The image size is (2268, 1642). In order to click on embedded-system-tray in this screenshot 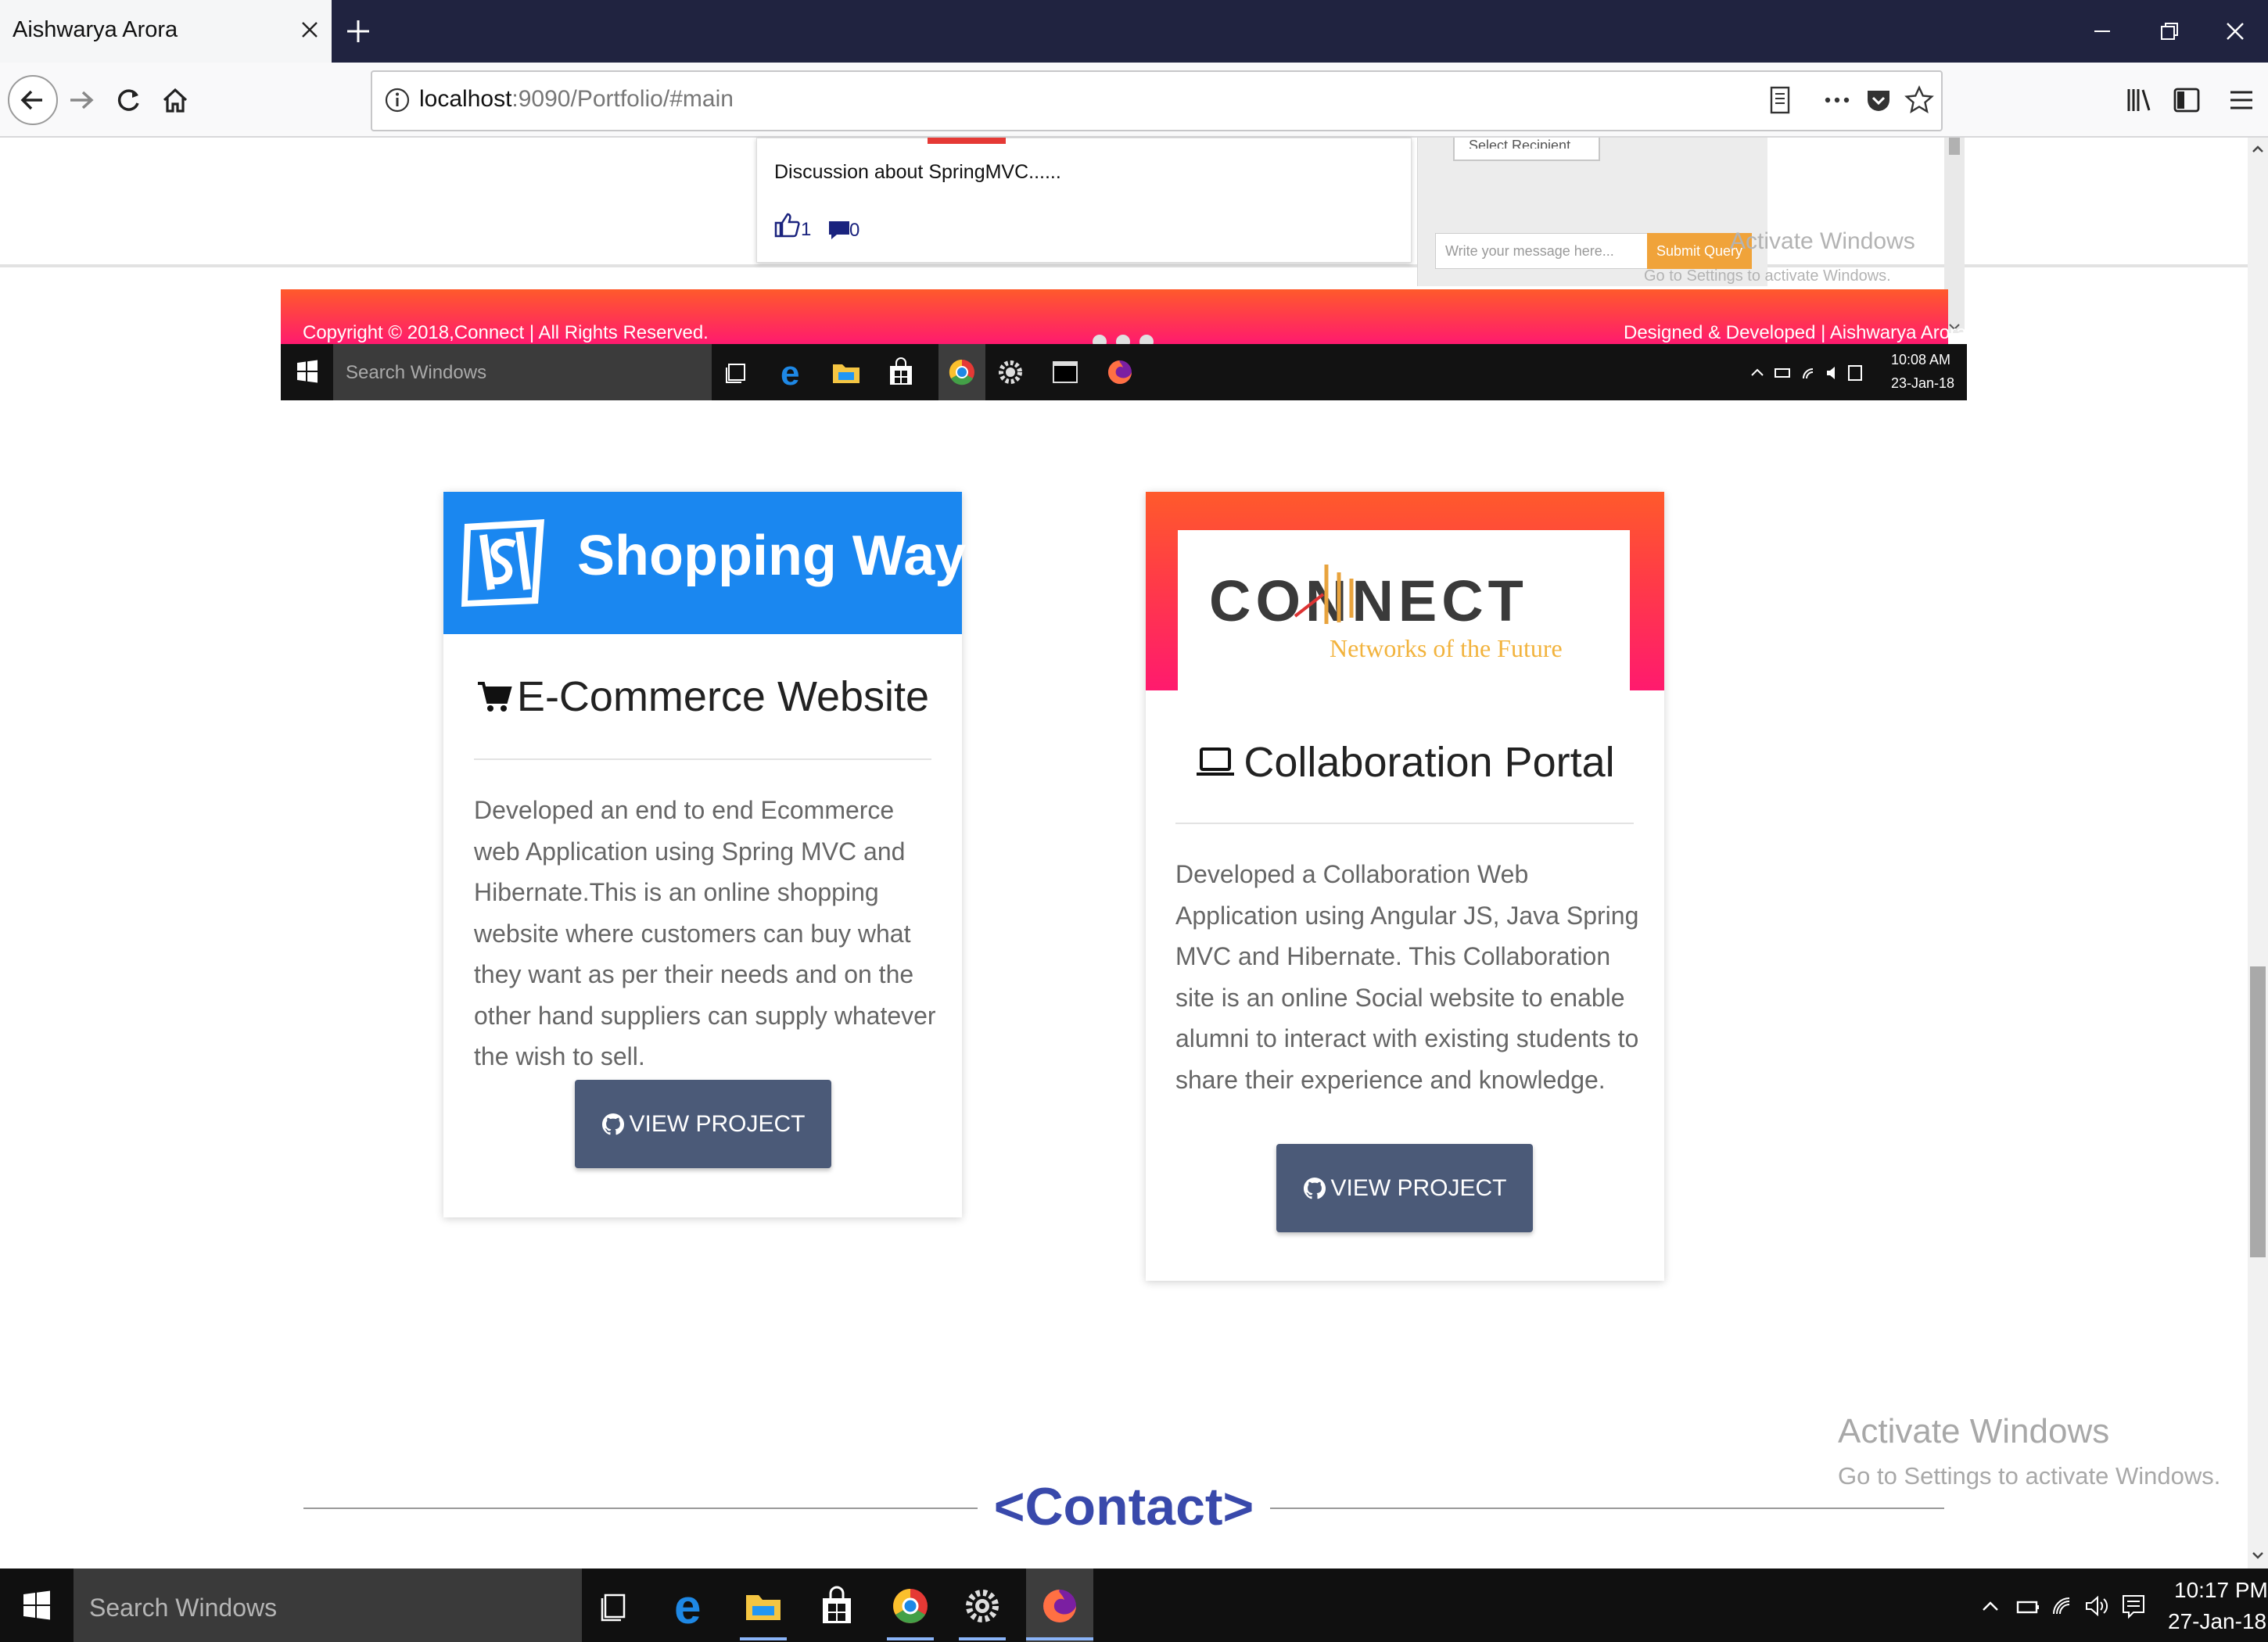, I will do `click(1809, 373)`.